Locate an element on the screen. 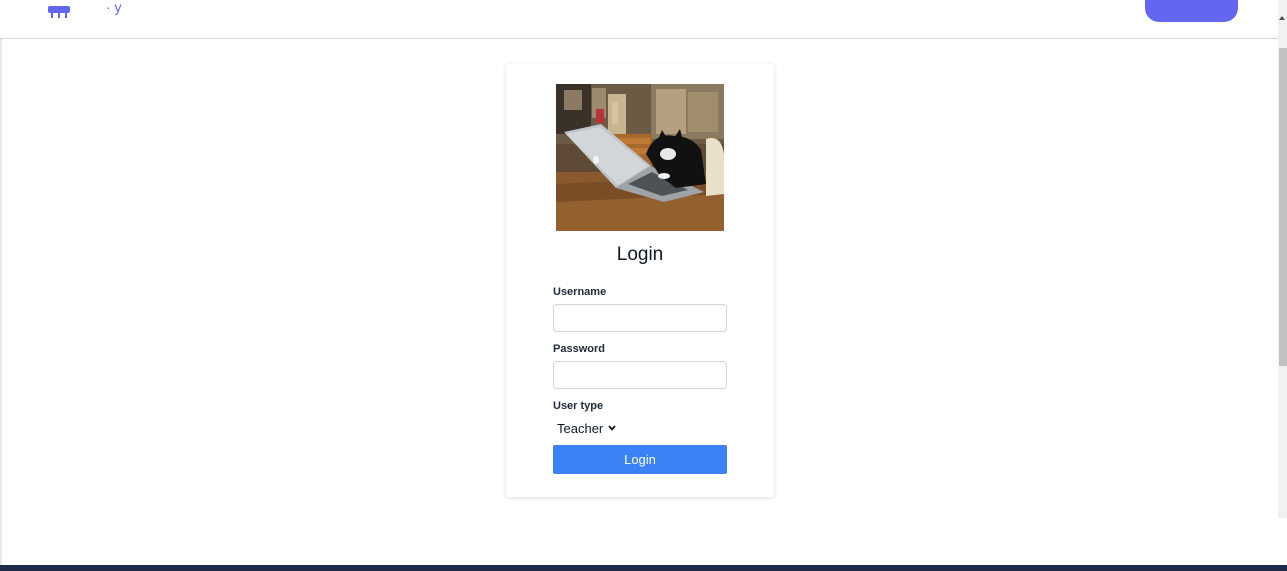 Image resolution: width=1287 pixels, height=571 pixels. user-type-select: Teacher is located at coordinates (585, 428).